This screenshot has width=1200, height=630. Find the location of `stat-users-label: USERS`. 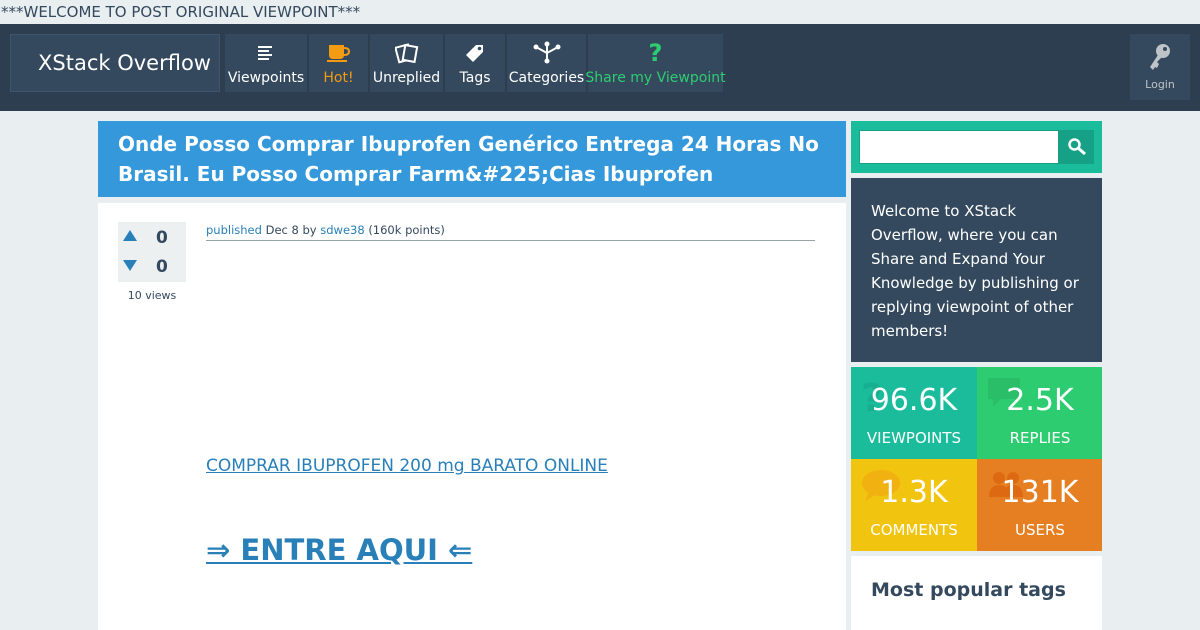

stat-users-label: USERS is located at coordinates (1040, 530).